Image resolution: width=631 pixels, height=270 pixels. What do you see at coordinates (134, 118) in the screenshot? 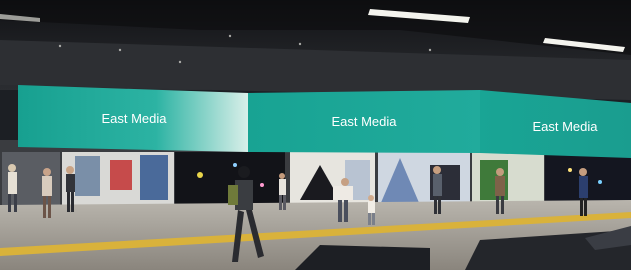
I see `signage-label-left: East Media` at bounding box center [134, 118].